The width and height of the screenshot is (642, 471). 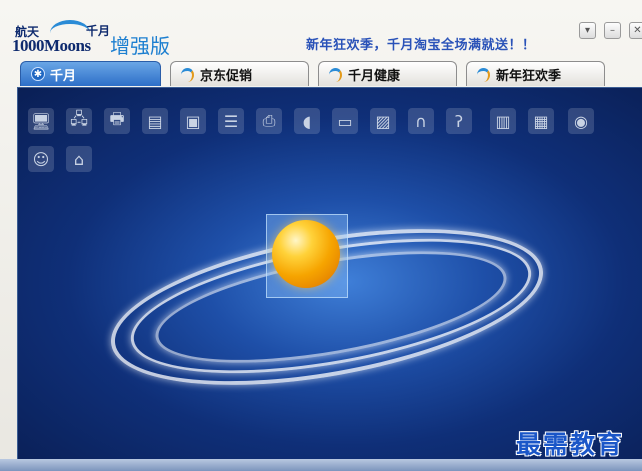 I want to click on network-printer-icon: ⌂, so click(x=79, y=159).